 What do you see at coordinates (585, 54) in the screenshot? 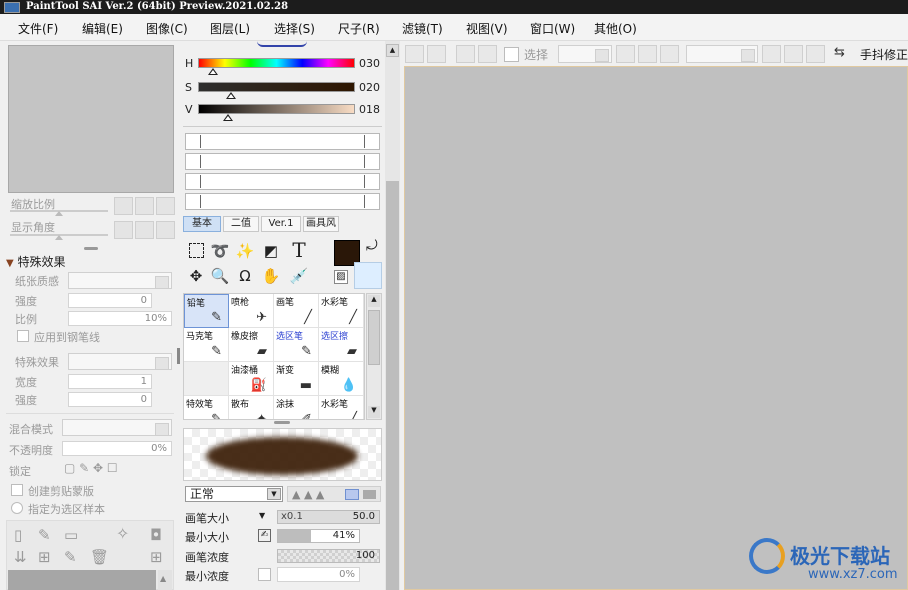
I see `zoom-select` at bounding box center [585, 54].